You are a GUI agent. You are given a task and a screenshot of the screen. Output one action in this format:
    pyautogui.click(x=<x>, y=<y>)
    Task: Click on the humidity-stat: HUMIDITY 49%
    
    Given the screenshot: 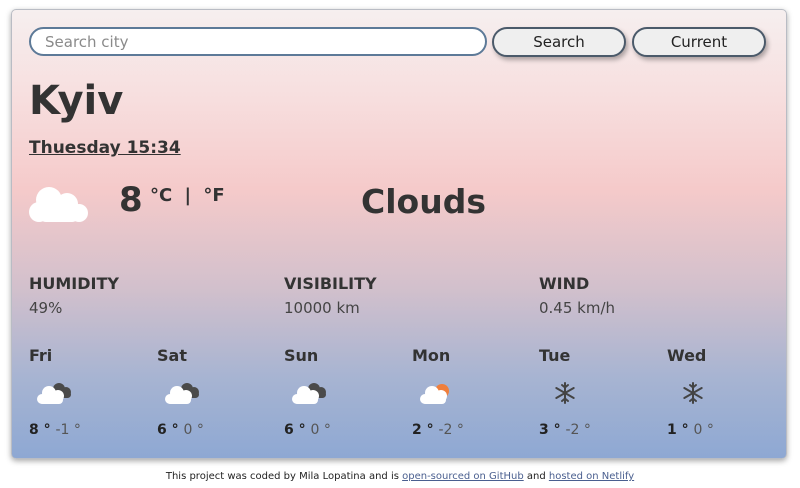 What is the action you would take?
    pyautogui.click(x=74, y=295)
    